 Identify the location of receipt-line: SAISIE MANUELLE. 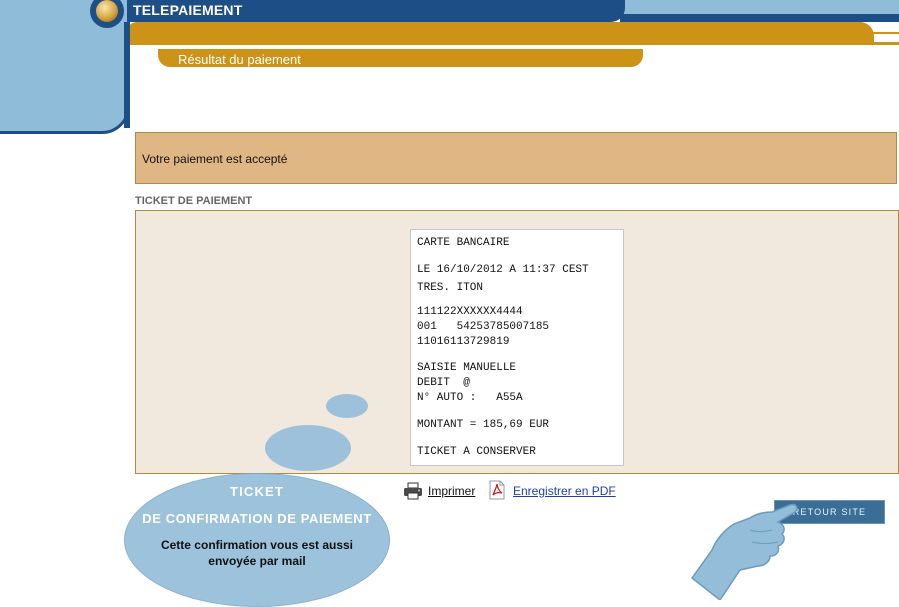
(467, 368).